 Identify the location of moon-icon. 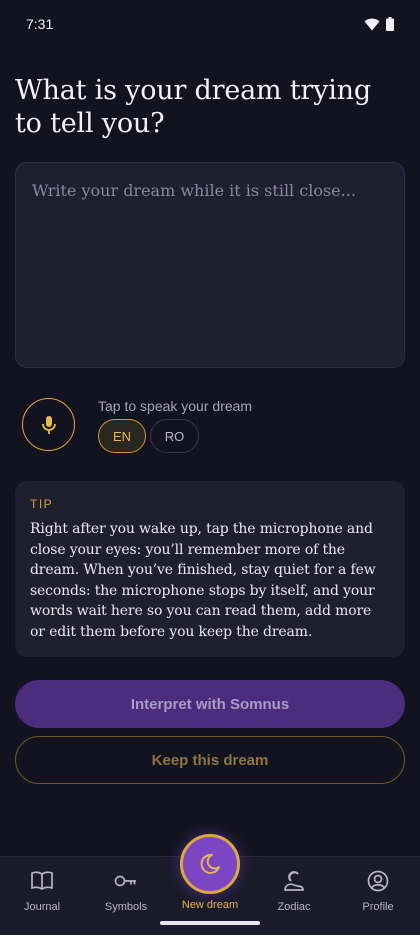
(210, 863).